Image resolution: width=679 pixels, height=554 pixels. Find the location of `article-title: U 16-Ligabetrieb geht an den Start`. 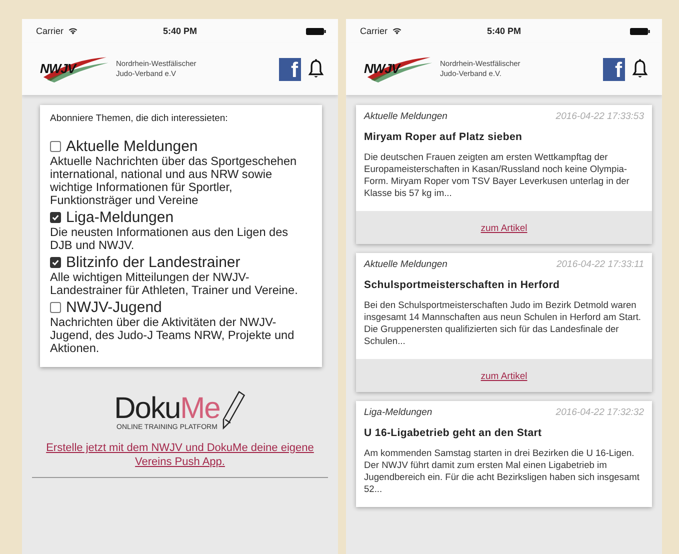

article-title: U 16-Ligabetrieb geht an den Start is located at coordinates (453, 433).